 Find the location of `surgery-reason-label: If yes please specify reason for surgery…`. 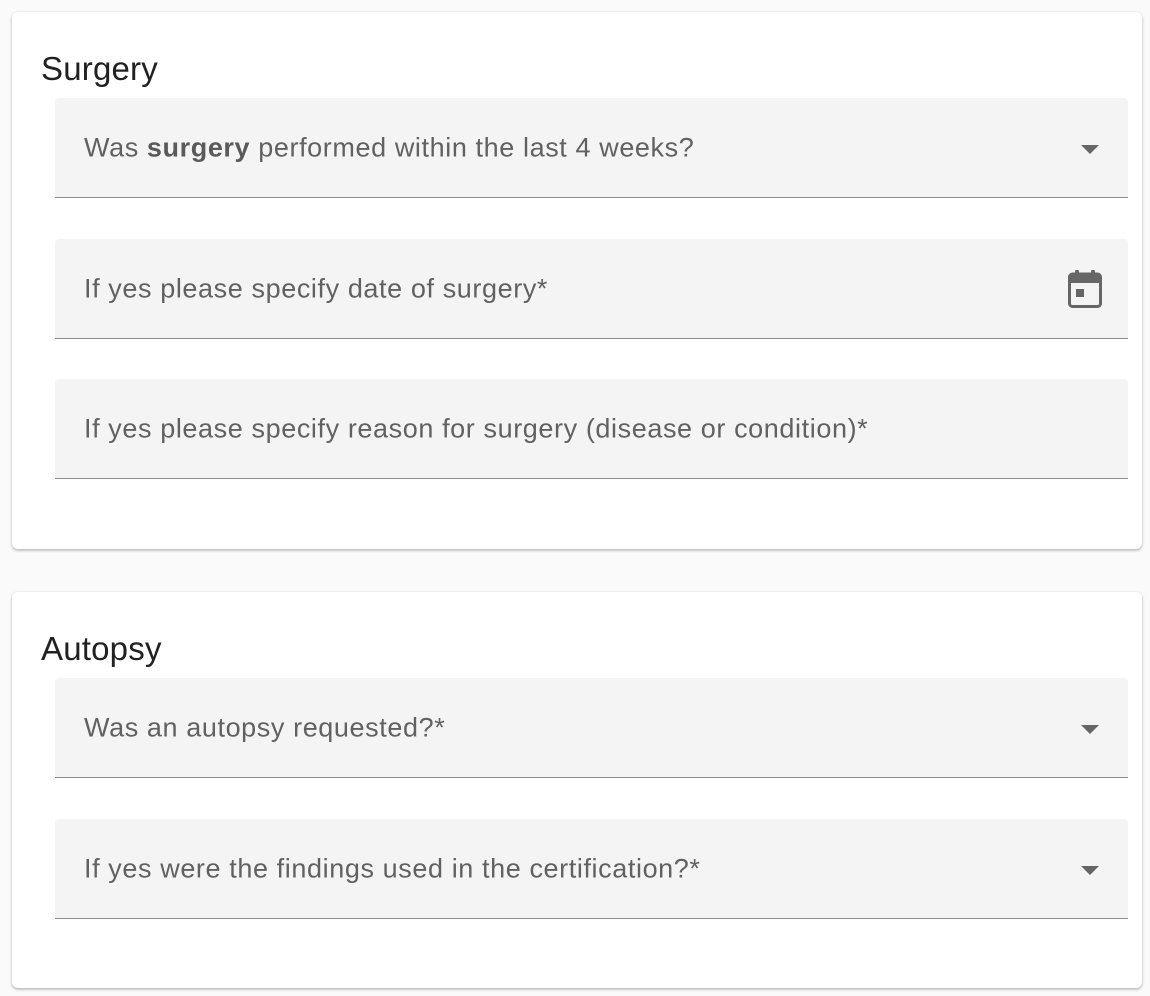

surgery-reason-label: If yes please specify reason for surgery… is located at coordinates (476, 428).